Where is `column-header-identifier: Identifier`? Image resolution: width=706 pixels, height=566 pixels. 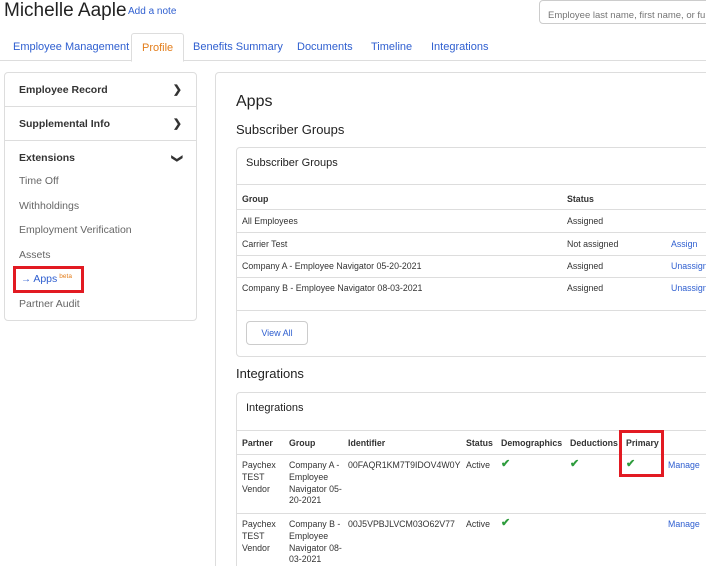 column-header-identifier: Identifier is located at coordinates (367, 443).